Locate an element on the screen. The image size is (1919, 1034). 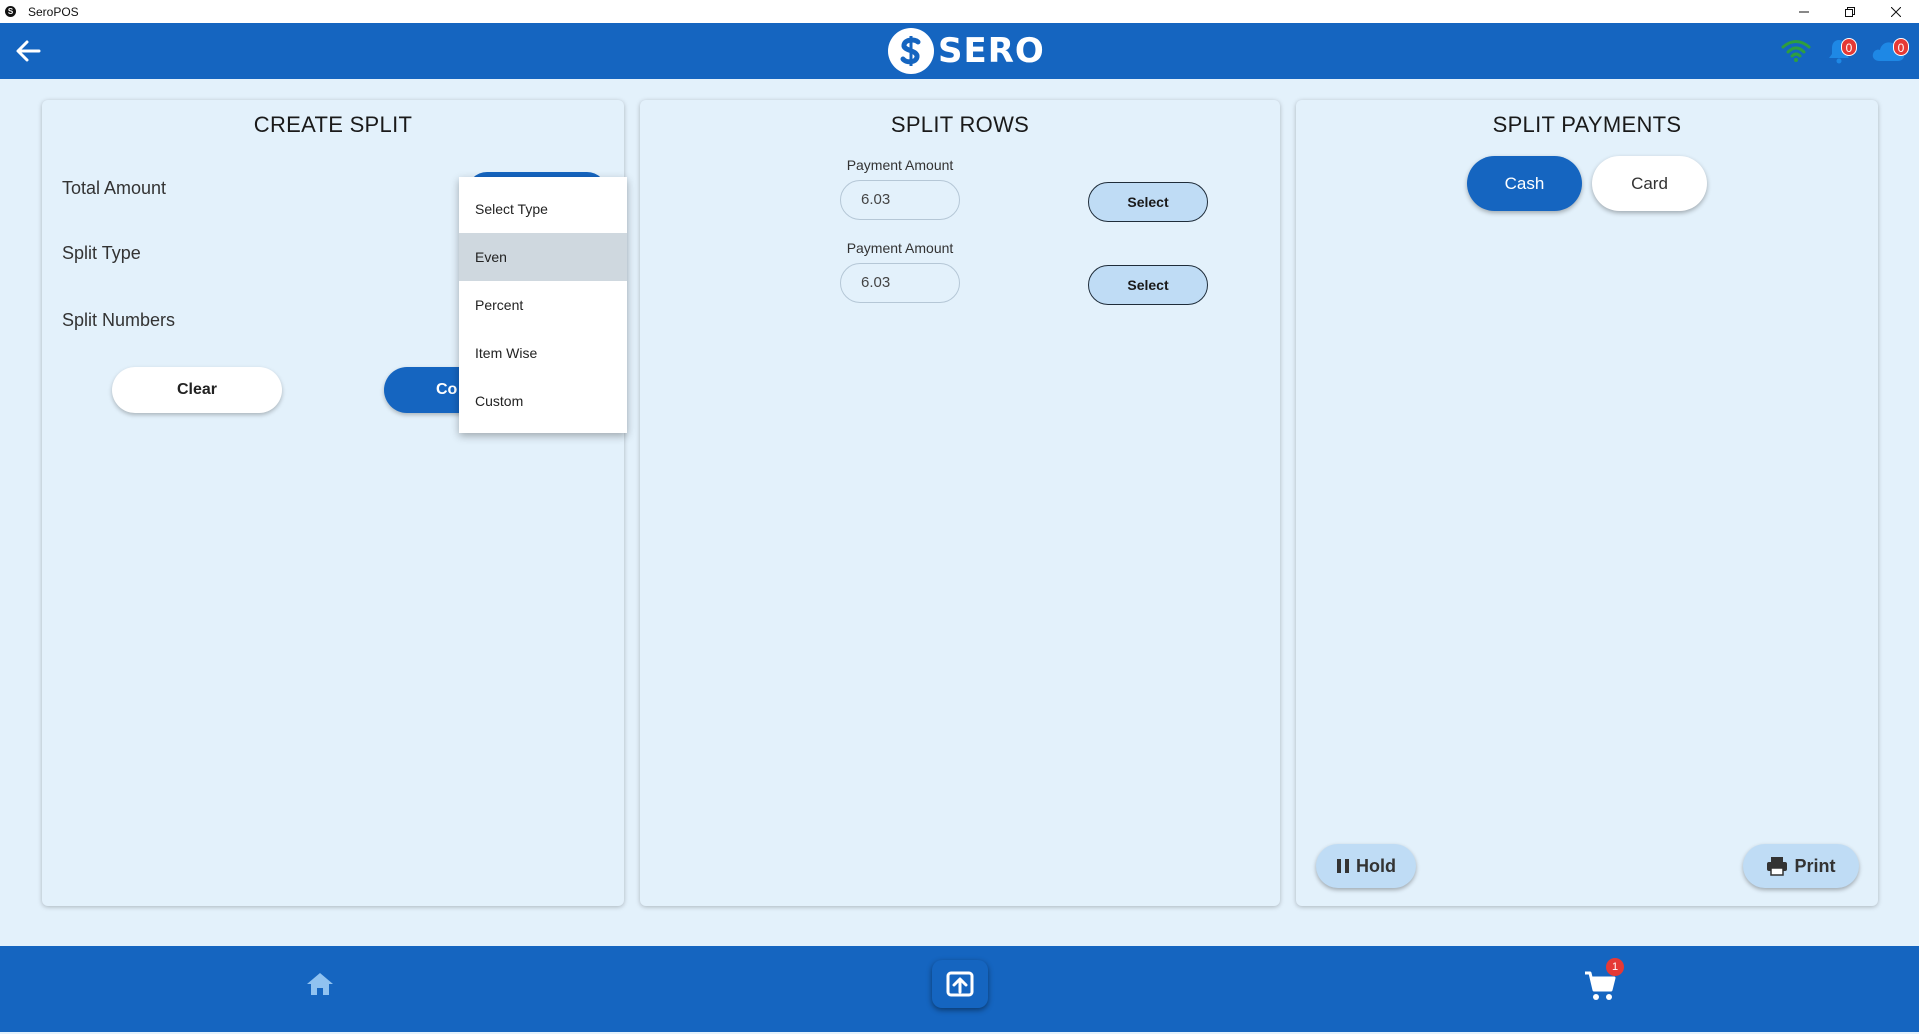
dropdown-item-custom: Custom is located at coordinates (543, 401).